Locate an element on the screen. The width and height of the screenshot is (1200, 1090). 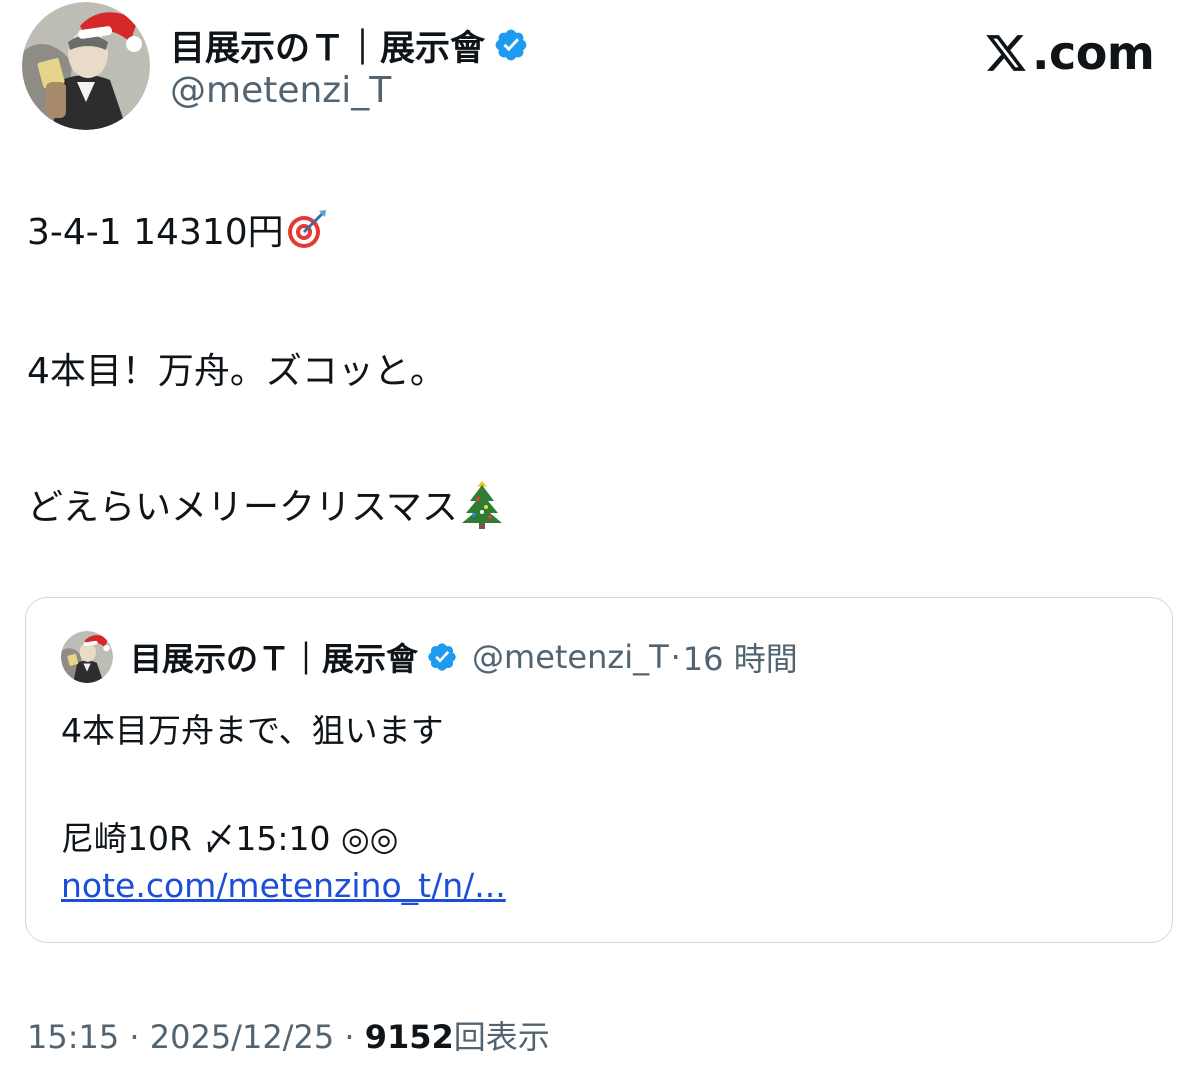
quoted-author-handle: @metenzi_T is located at coordinates (570, 657).